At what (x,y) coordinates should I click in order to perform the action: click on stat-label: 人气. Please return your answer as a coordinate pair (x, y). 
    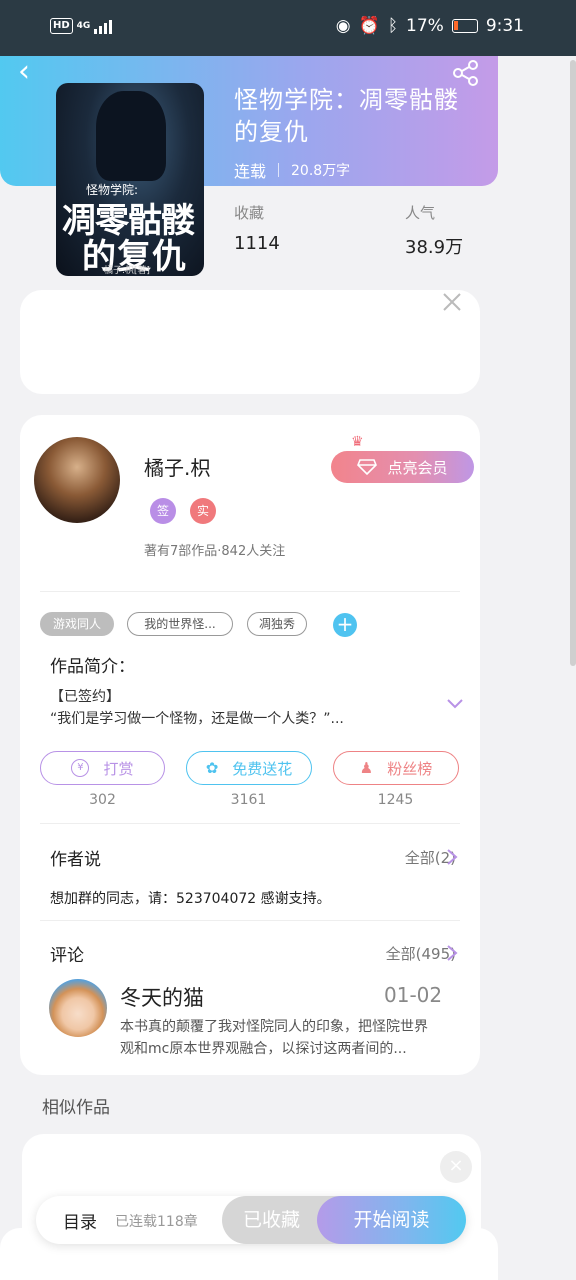
    Looking at the image, I should click on (420, 213).